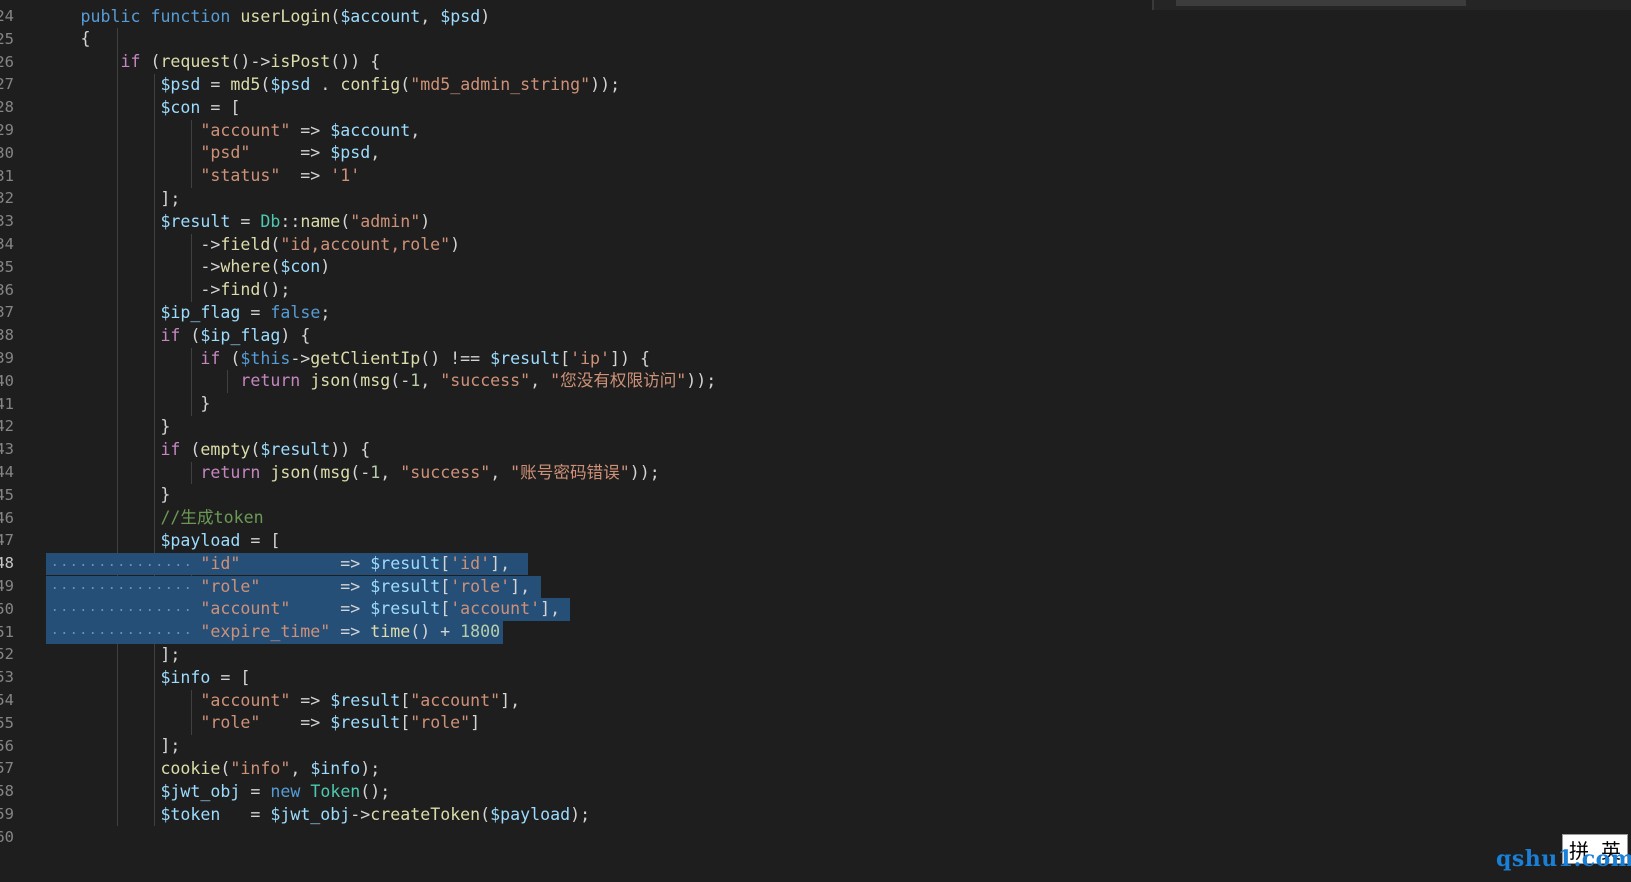 Image resolution: width=1631 pixels, height=882 pixels. I want to click on code-token: "status", so click(240, 176).